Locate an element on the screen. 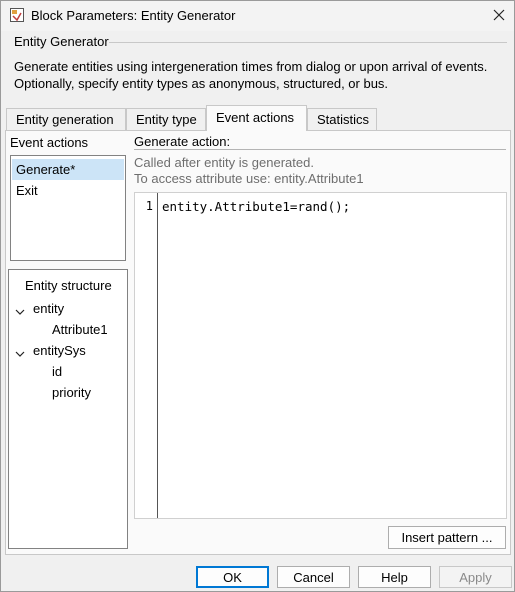  entity-structure-title: Entity structure is located at coordinates (68, 285).